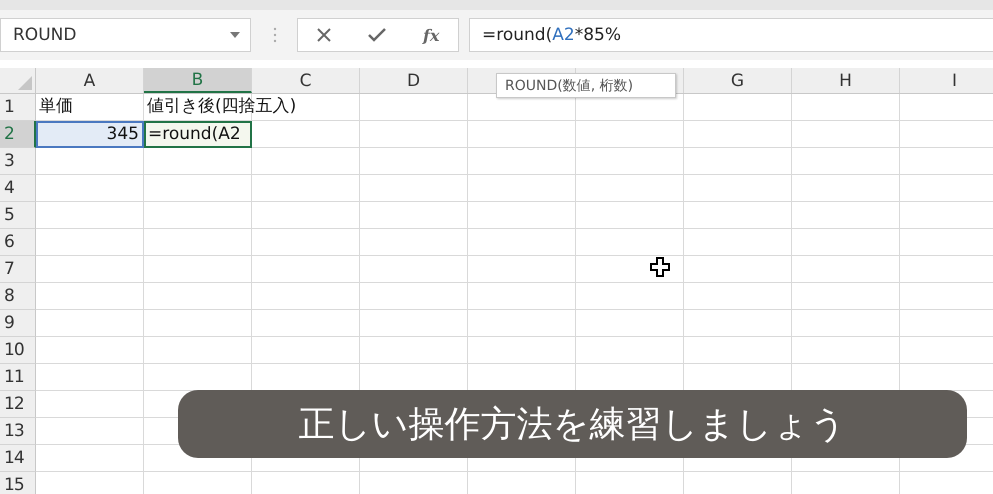 This screenshot has height=494, width=993. What do you see at coordinates (18, 188) in the screenshot?
I see `row-header: 4` at bounding box center [18, 188].